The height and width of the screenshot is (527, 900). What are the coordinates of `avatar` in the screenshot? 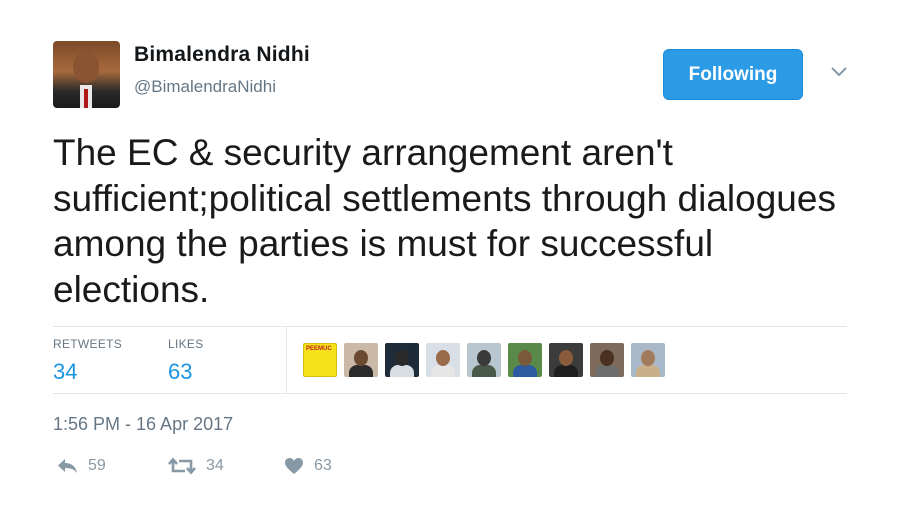 It's located at (86, 74).